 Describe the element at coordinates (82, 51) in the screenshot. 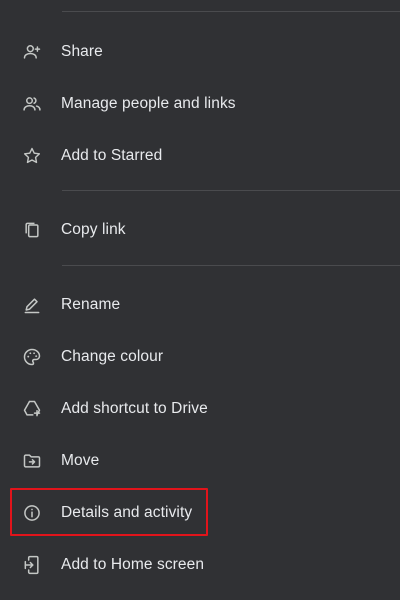

I see `menu-item-label: Share` at that location.